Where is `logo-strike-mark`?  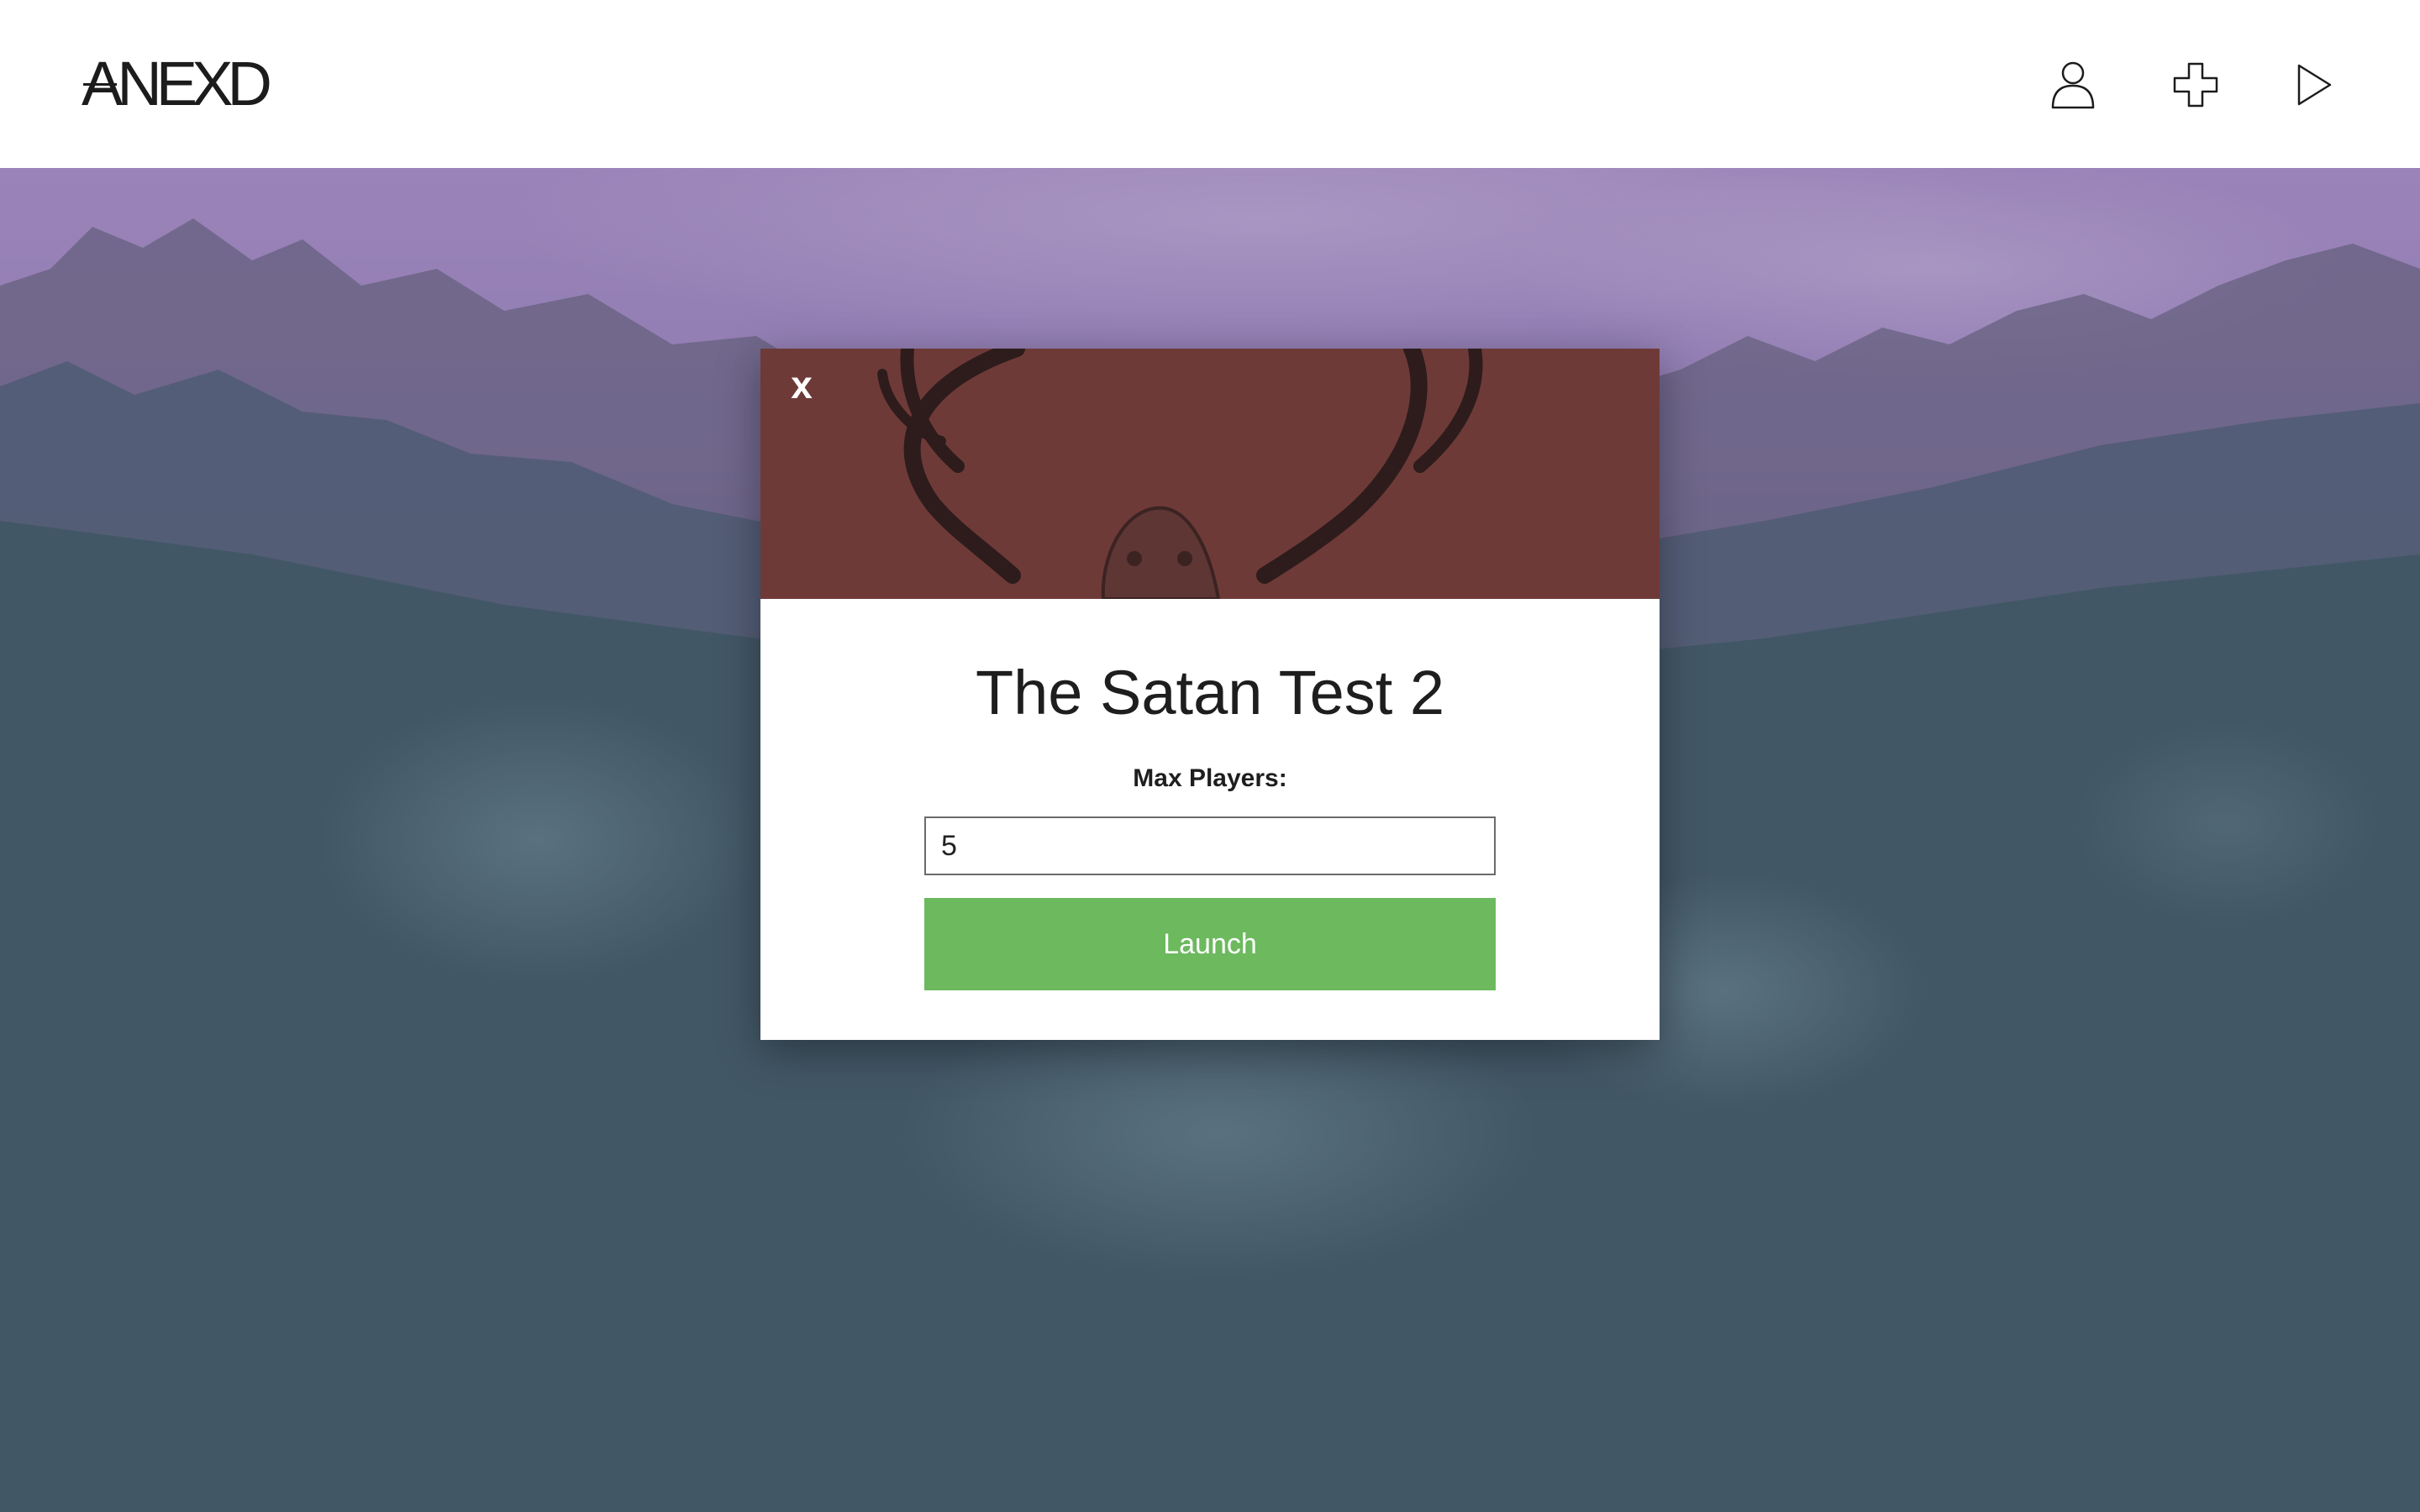 logo-strike-mark is located at coordinates (100, 84).